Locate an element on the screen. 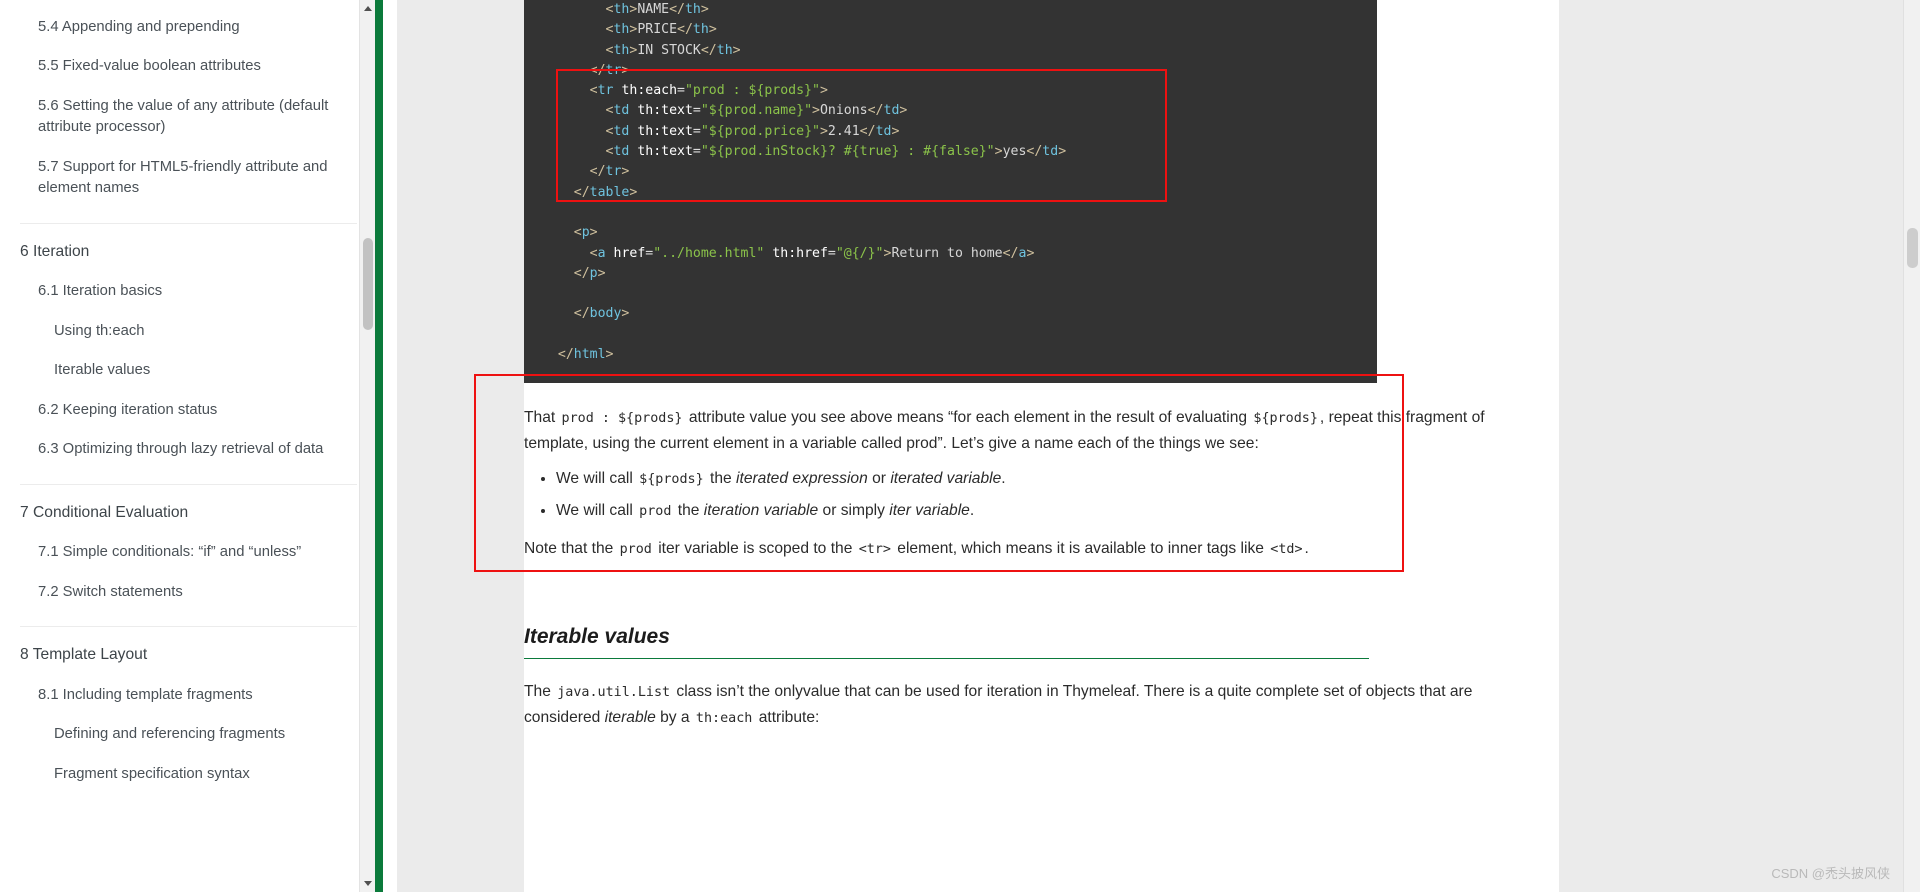  inline-code-td: <td> is located at coordinates (1286, 550).